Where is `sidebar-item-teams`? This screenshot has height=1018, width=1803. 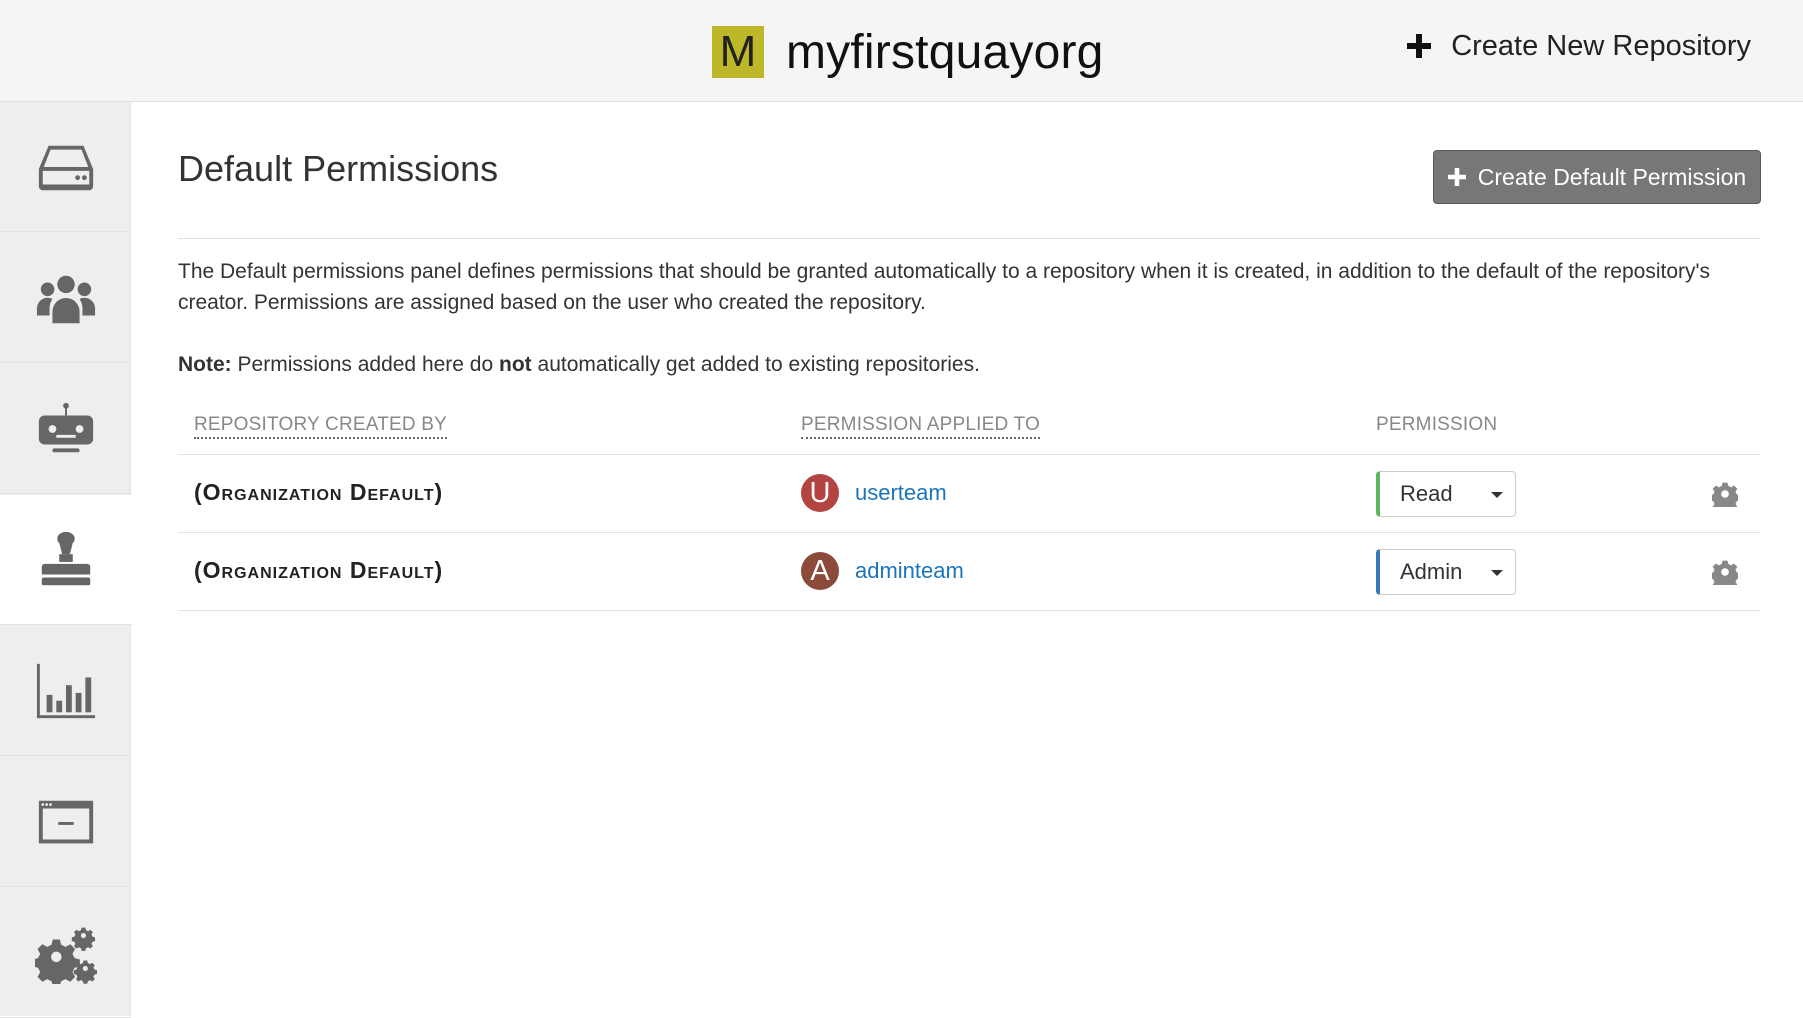
sidebar-item-teams is located at coordinates (65, 298).